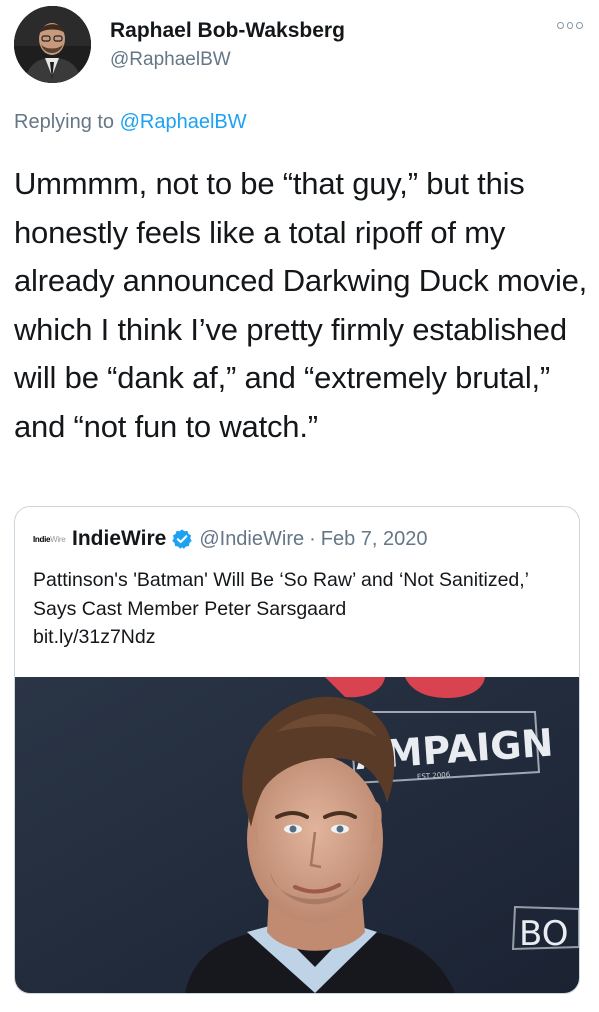  I want to click on author-handle: @RaphaelBW, so click(170, 60).